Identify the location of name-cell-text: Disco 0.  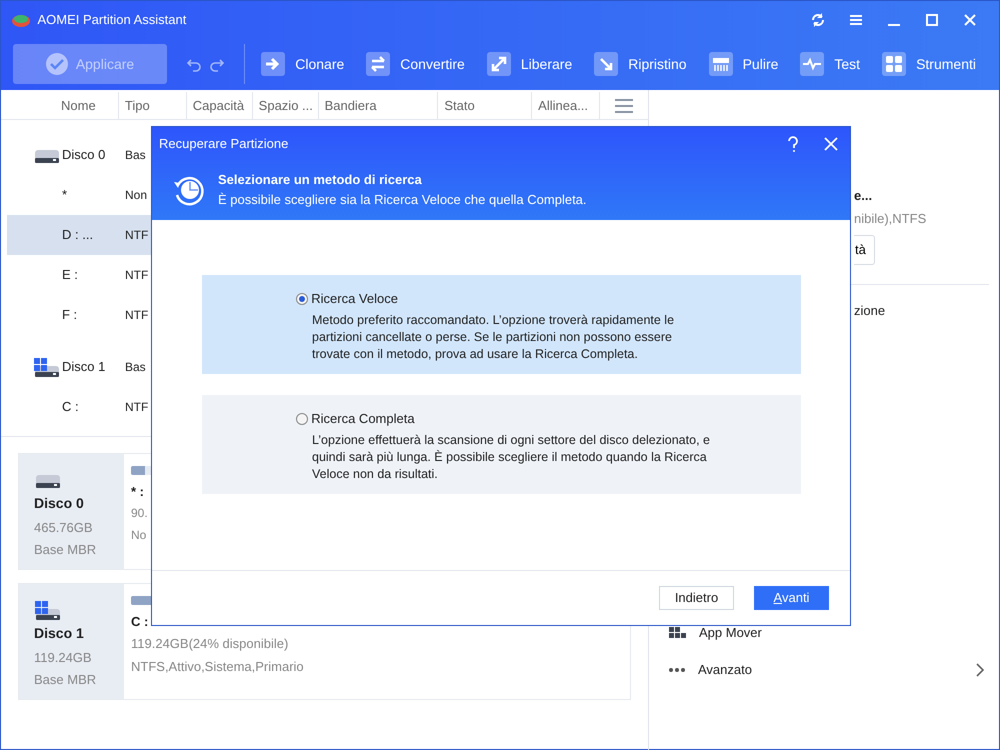
(84, 155).